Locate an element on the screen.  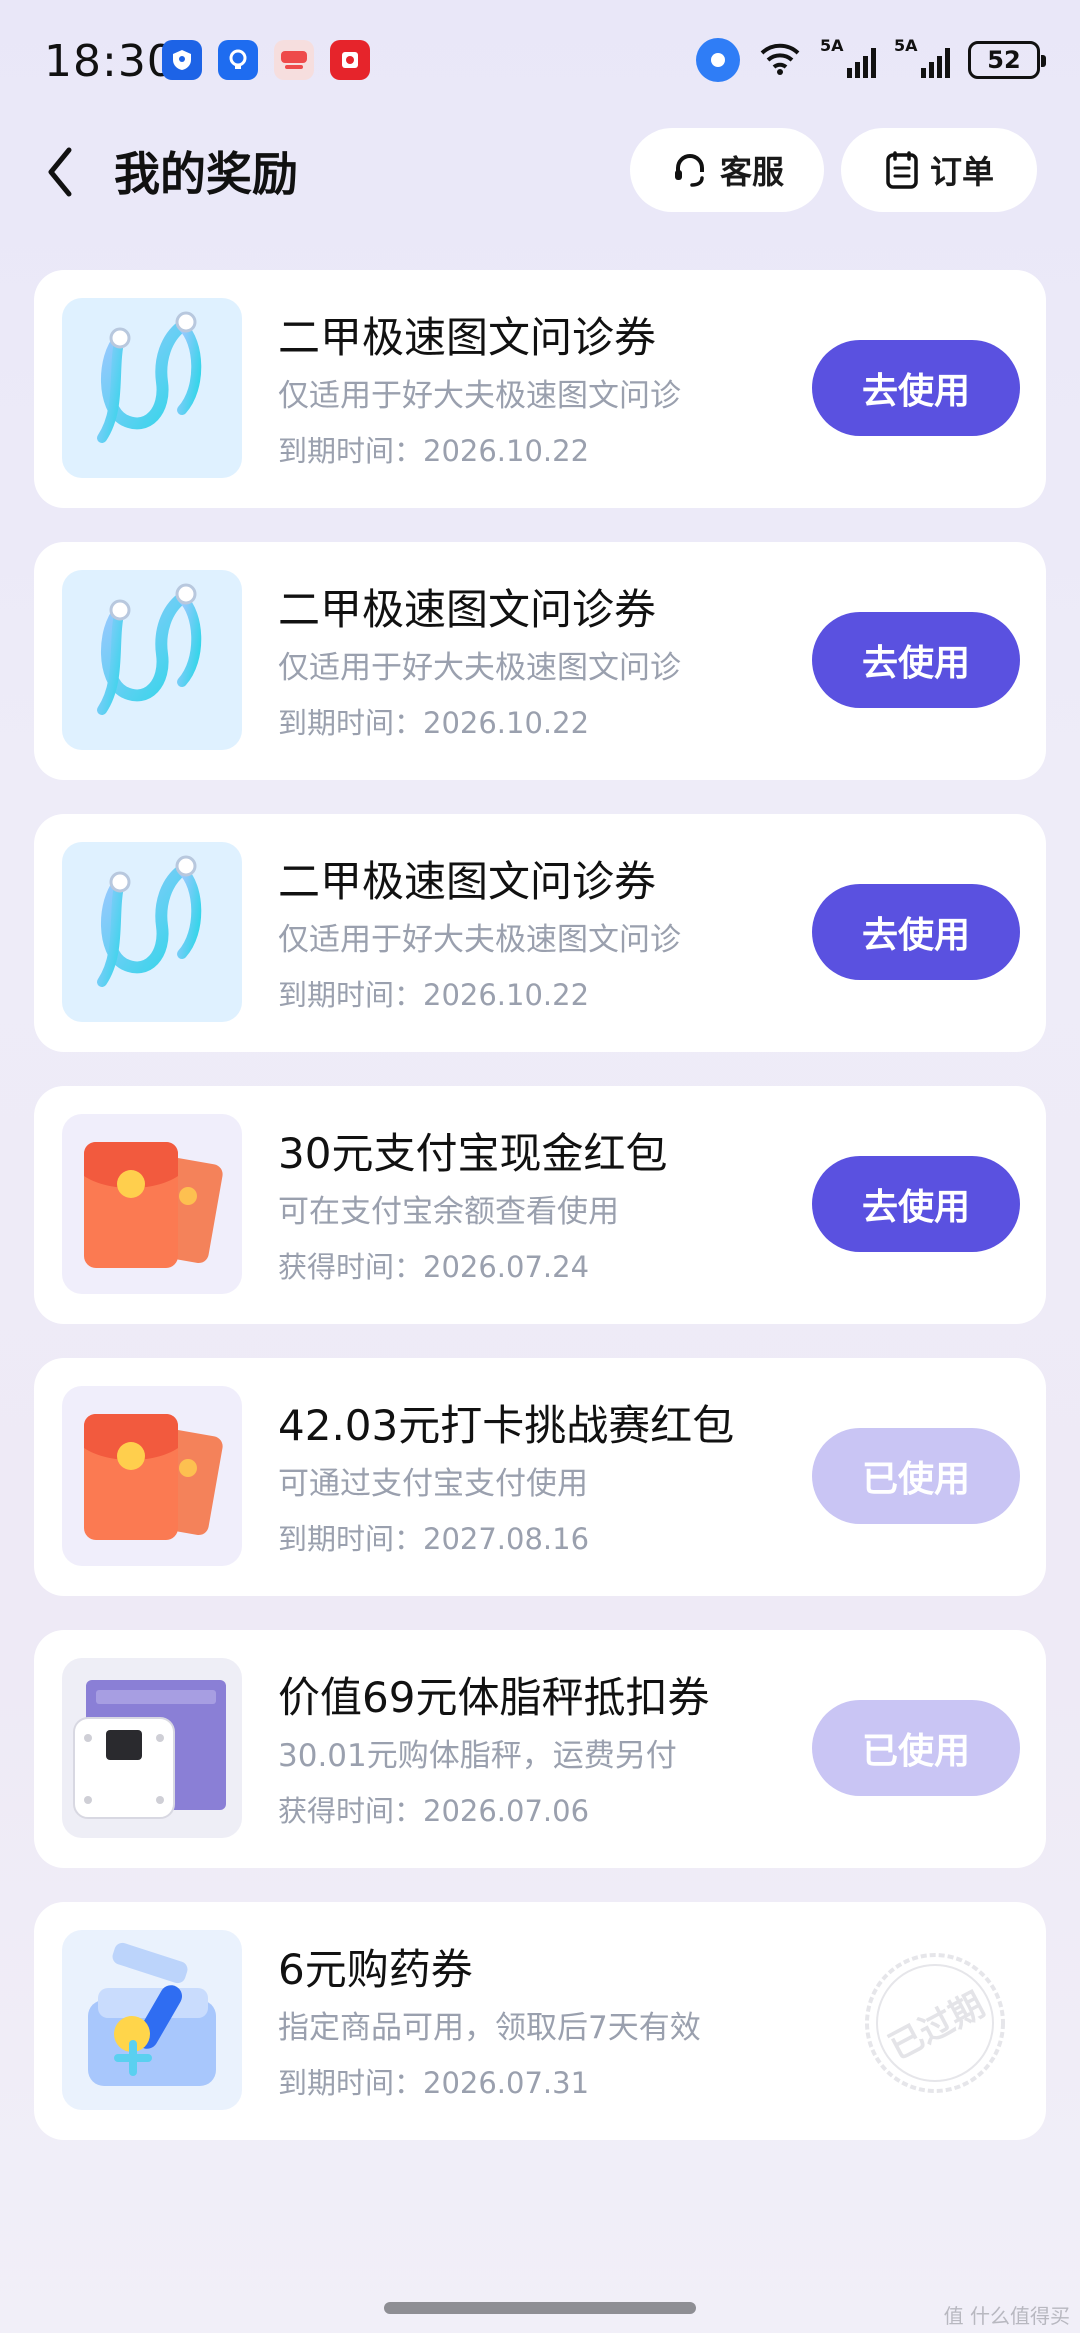
reward-date: 到期时间：2027.08.16 is located at coordinates (434, 1539).